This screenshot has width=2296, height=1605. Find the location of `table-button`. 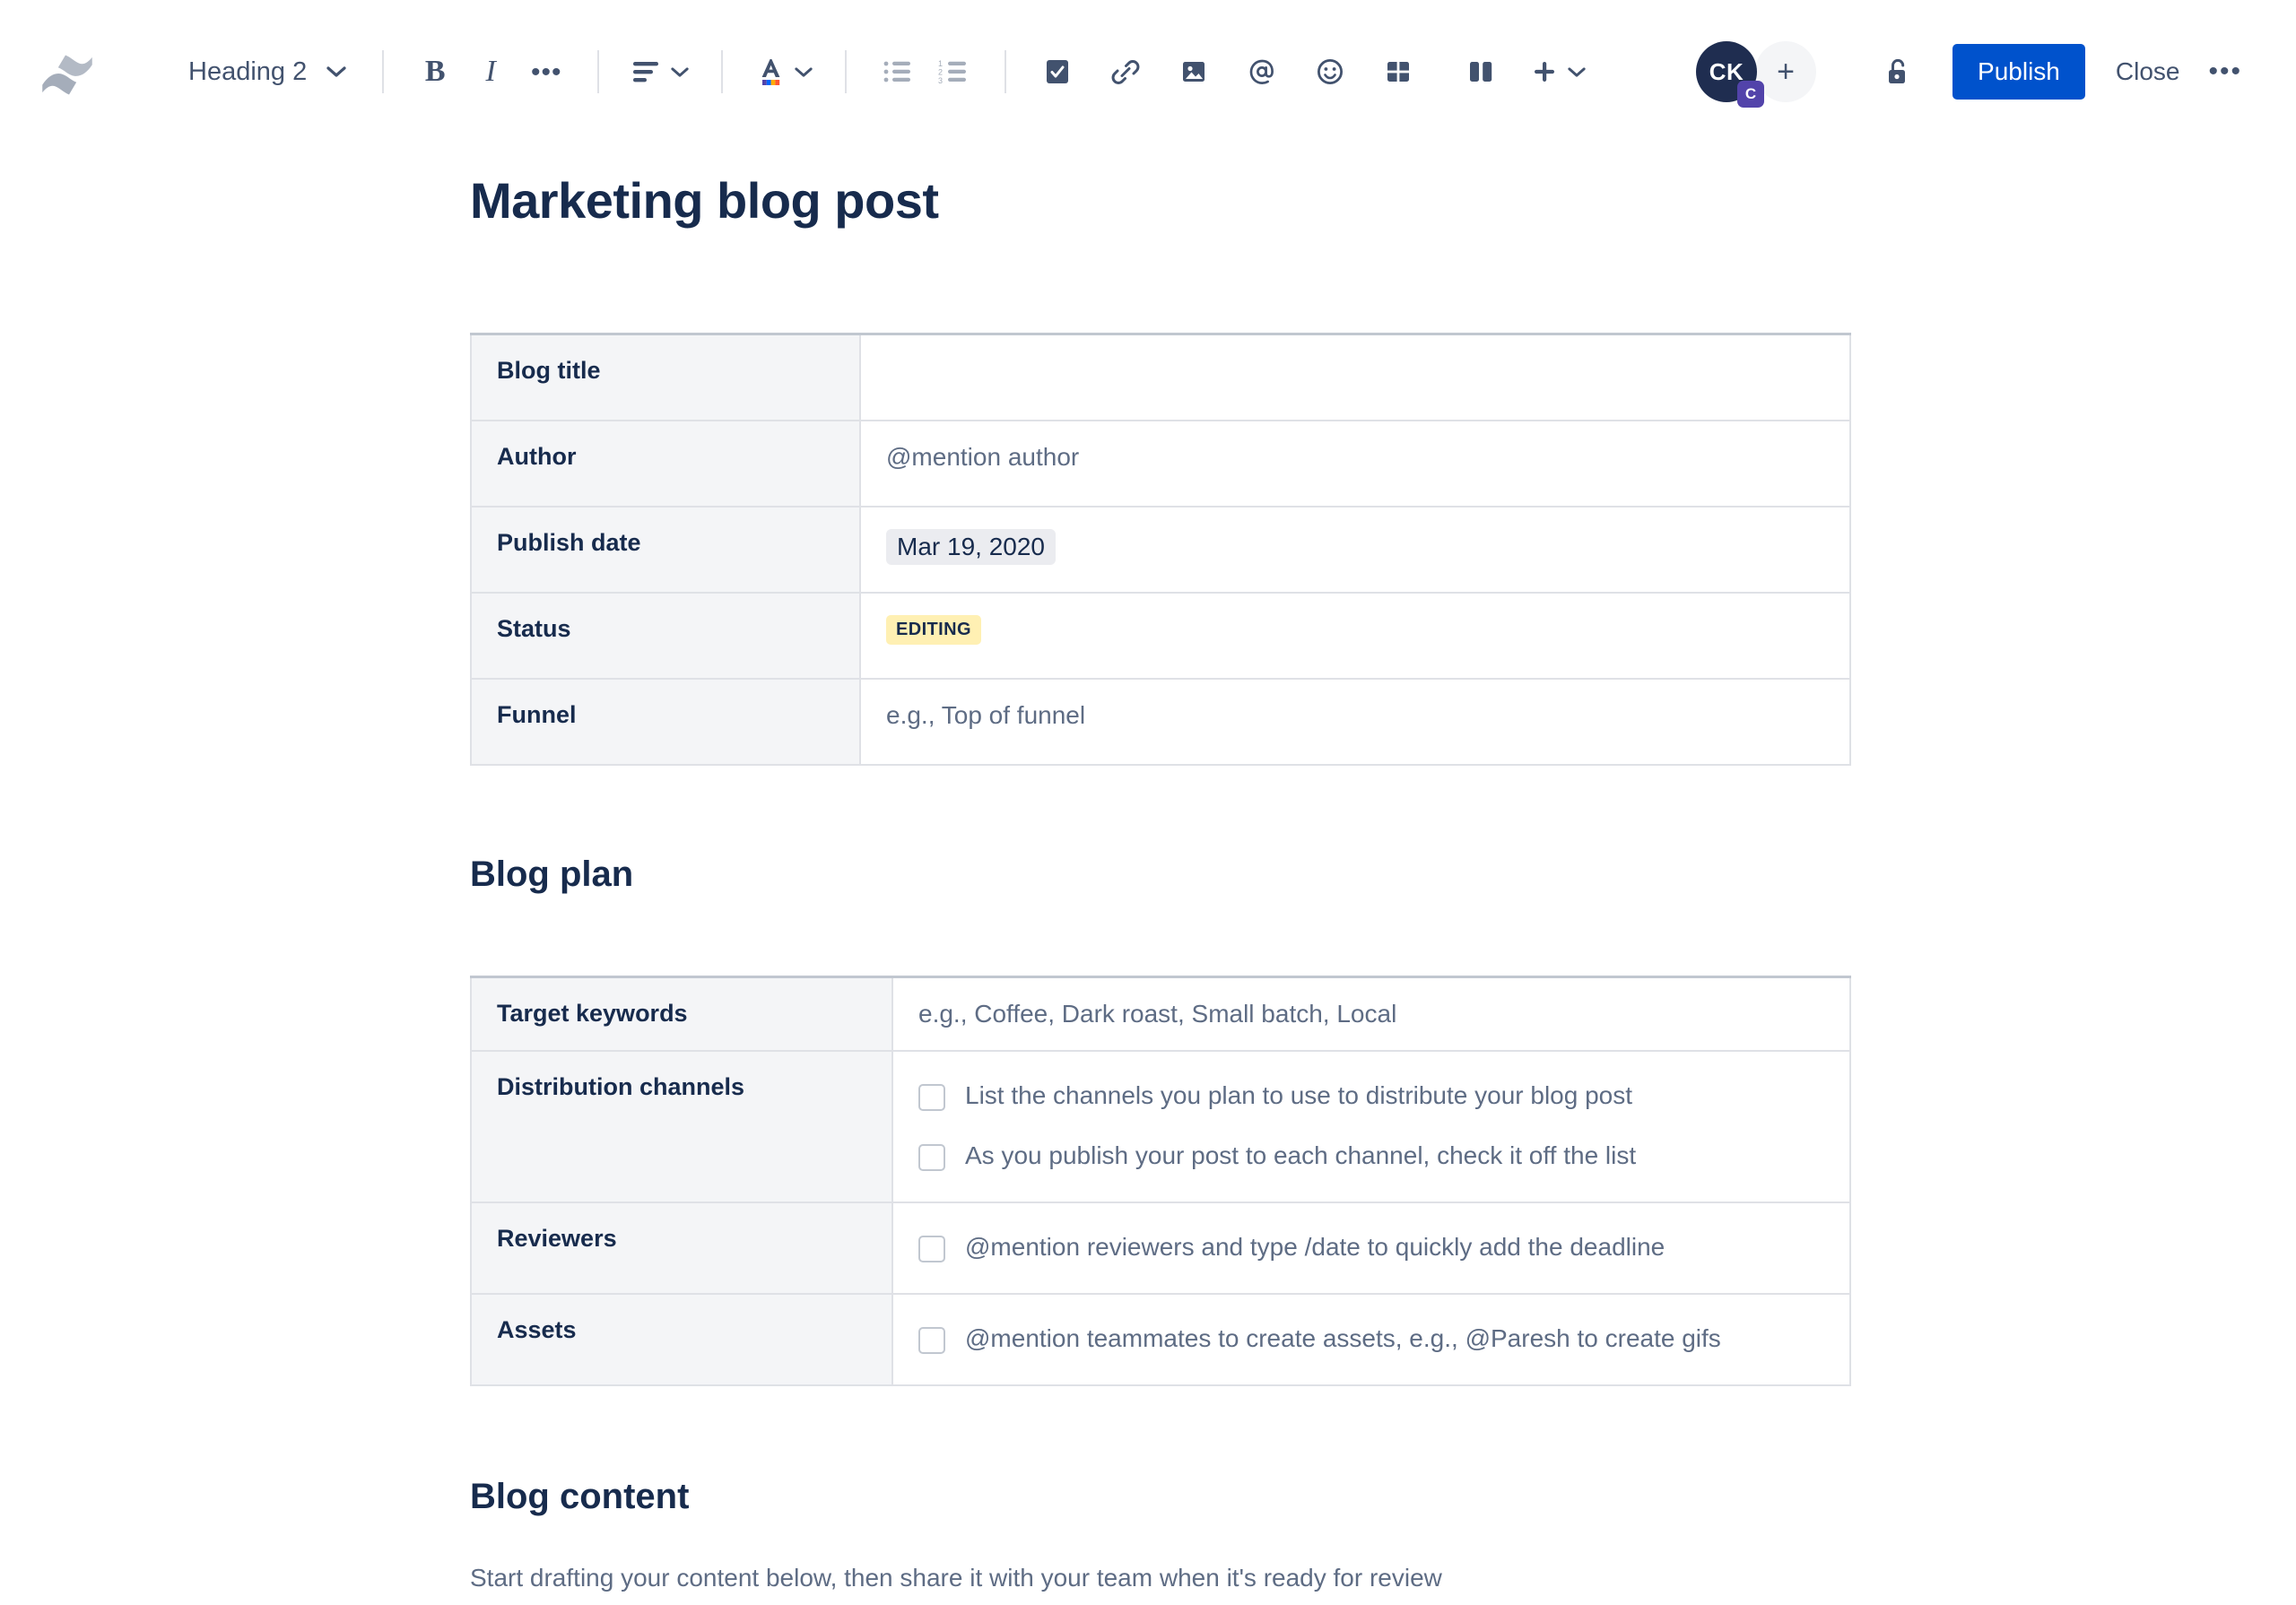

table-button is located at coordinates (1398, 72).